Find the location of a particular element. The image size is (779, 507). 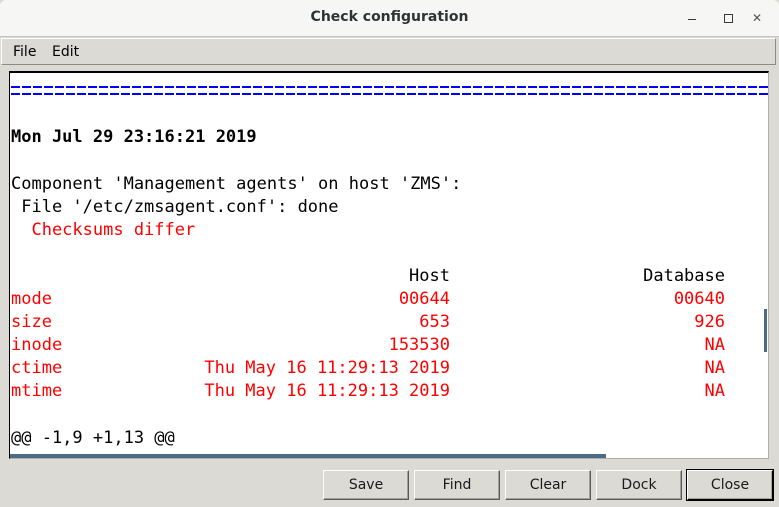

clear-button: Clear is located at coordinates (548, 485).